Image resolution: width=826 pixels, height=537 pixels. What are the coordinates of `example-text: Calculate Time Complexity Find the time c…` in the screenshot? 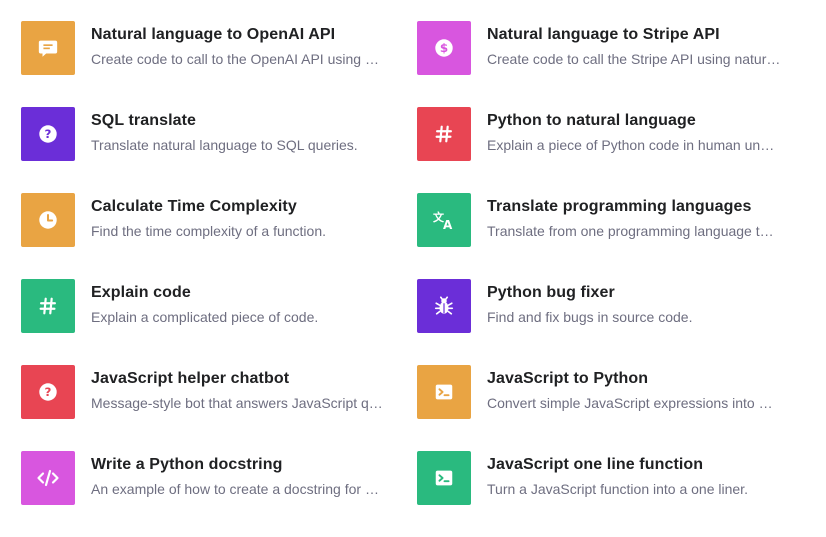 It's located at (238, 216).